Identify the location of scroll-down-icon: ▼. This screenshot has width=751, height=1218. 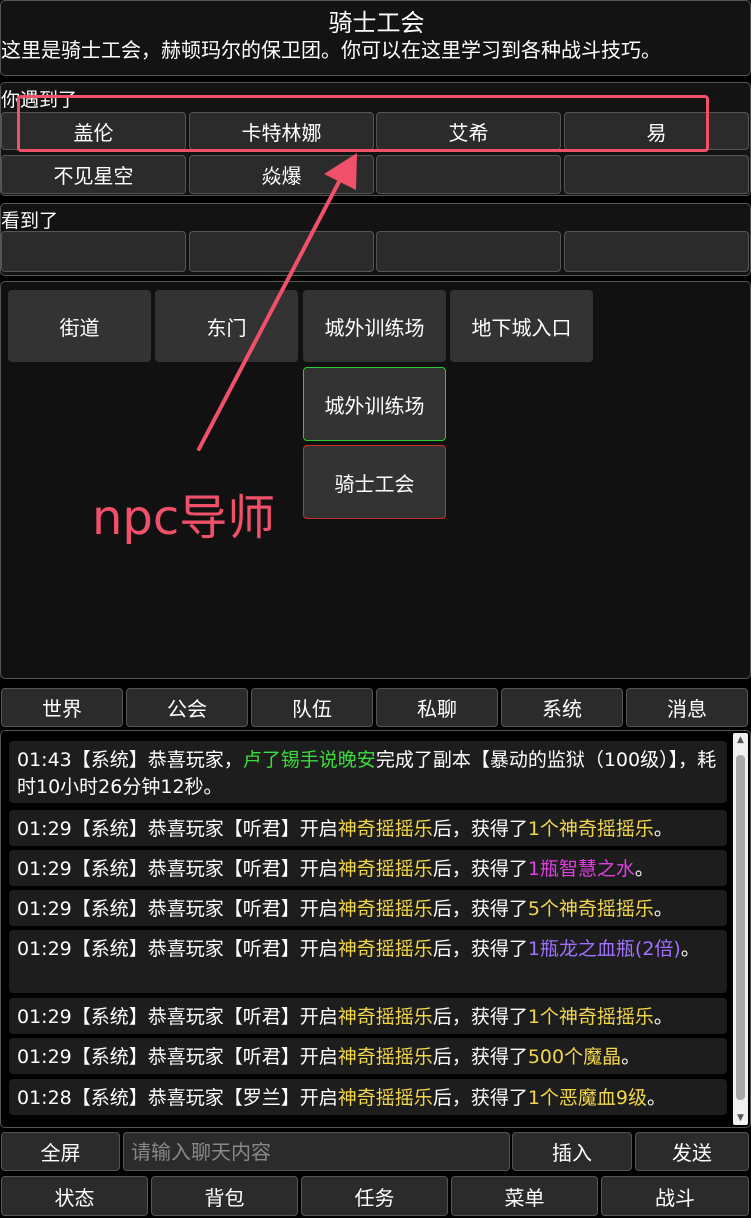
(740, 1118).